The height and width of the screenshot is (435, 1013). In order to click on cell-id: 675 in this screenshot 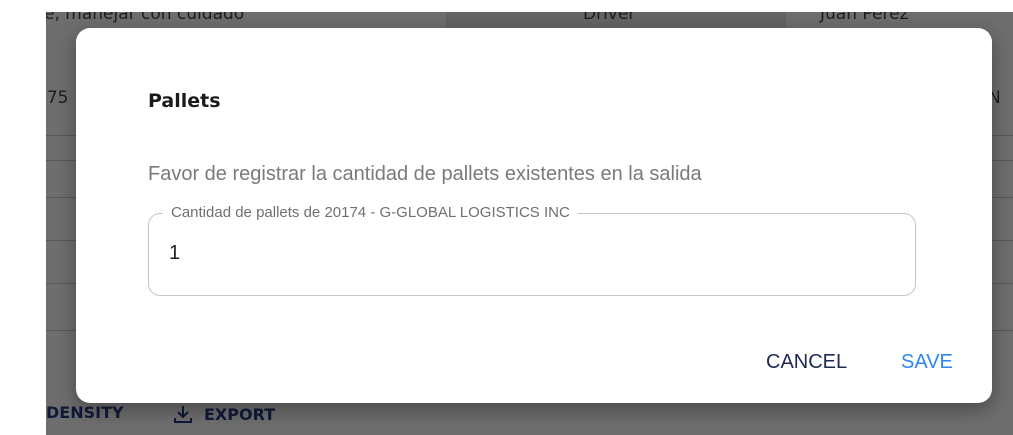, I will do `click(57, 98)`.